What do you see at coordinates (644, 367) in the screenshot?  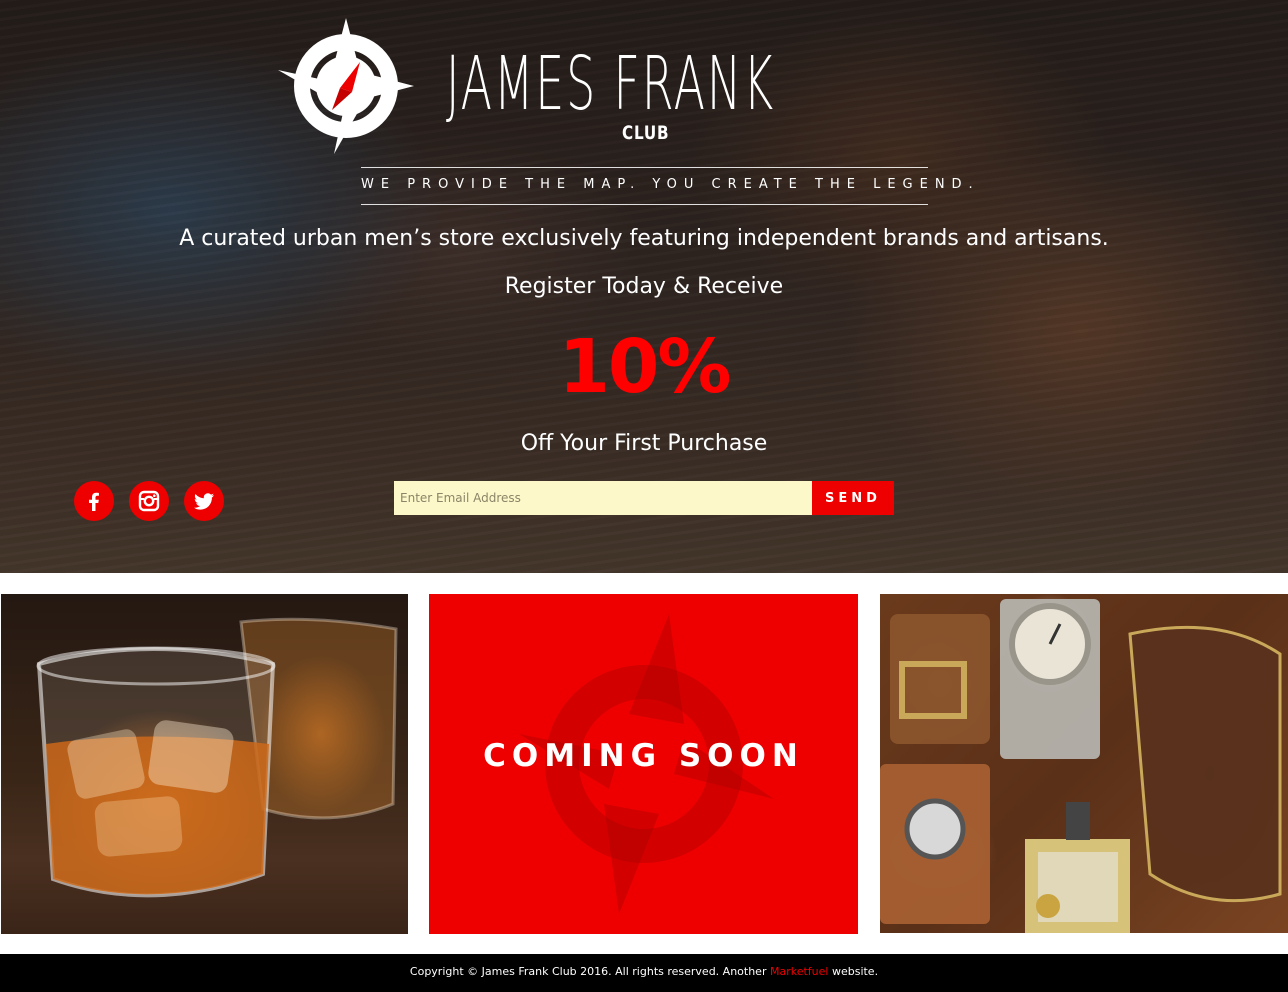 I see `discount-amount: 10%` at bounding box center [644, 367].